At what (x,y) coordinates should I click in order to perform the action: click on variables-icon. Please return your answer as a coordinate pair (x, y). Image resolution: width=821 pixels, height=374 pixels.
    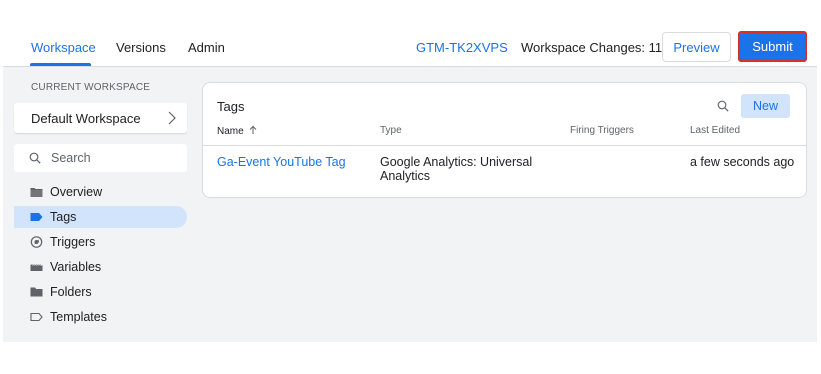
    Looking at the image, I should click on (36, 267).